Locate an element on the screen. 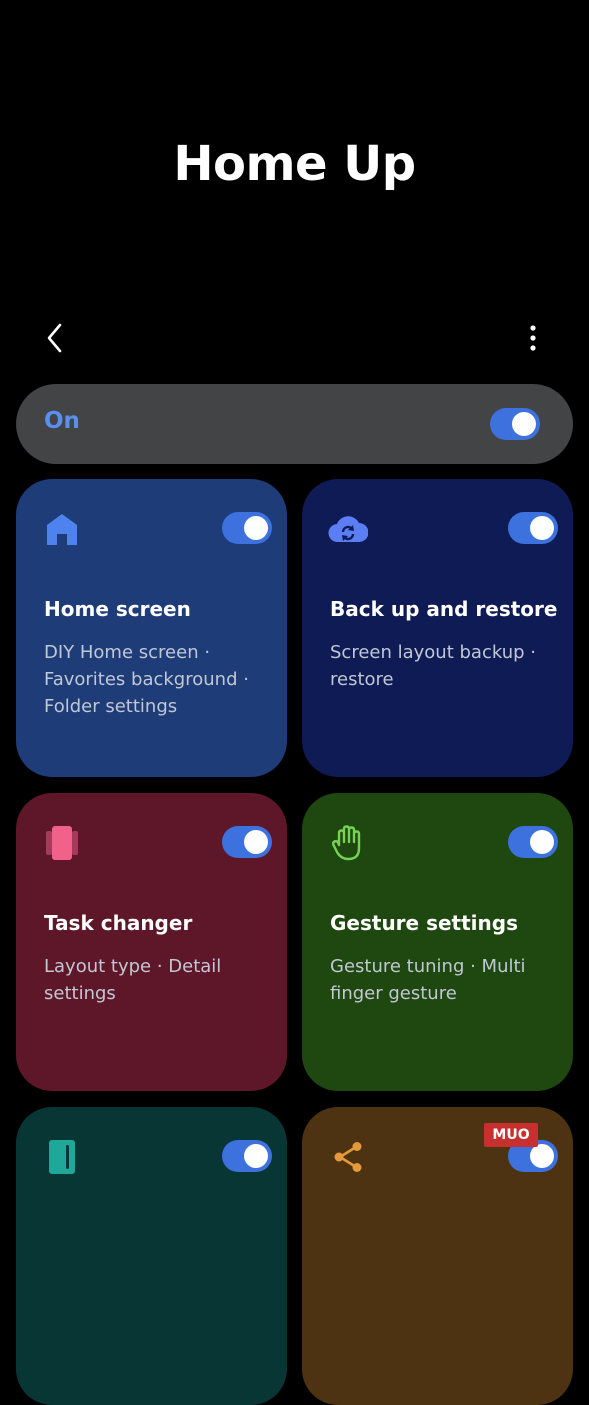 The width and height of the screenshot is (589, 1405). task-cards-icon is located at coordinates (62, 843).